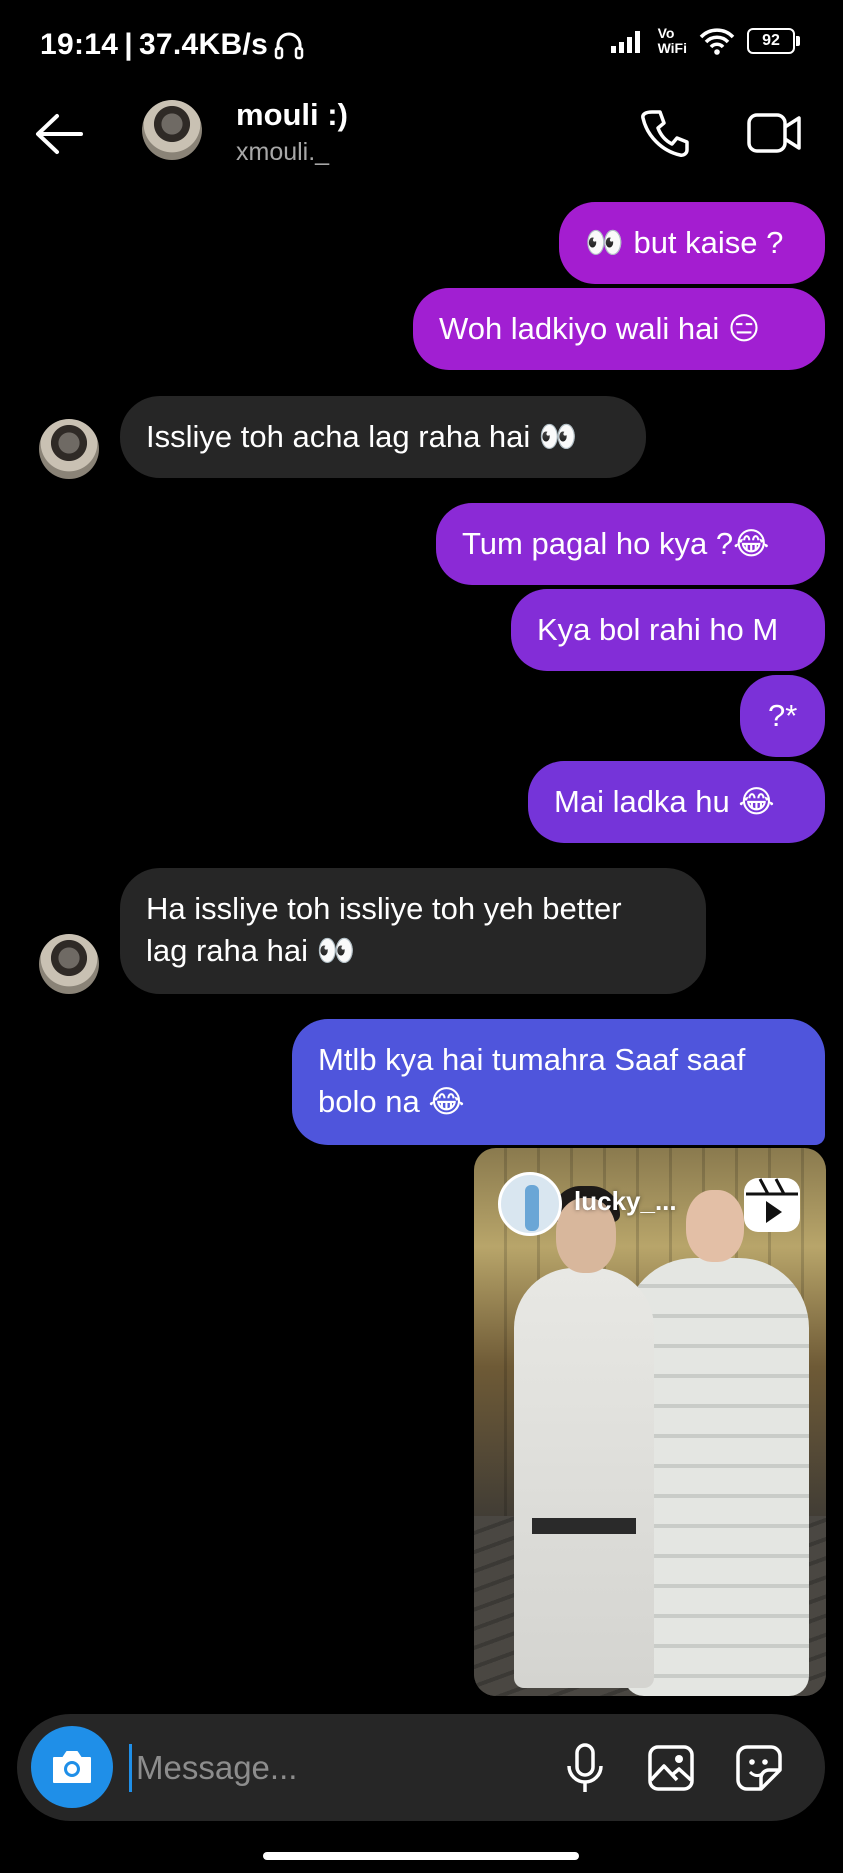 The height and width of the screenshot is (1873, 843). I want to click on reel-author-avatar, so click(530, 1204).